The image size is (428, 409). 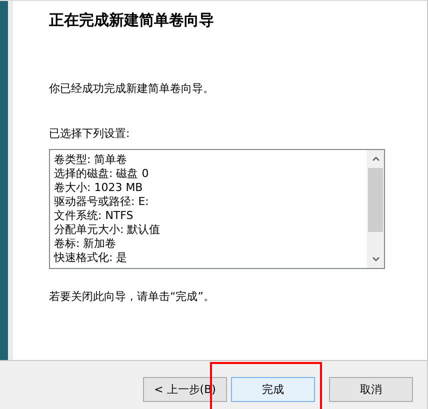 What do you see at coordinates (102, 202) in the screenshot?
I see `setting-line: 驱动器号或路径: E:` at bounding box center [102, 202].